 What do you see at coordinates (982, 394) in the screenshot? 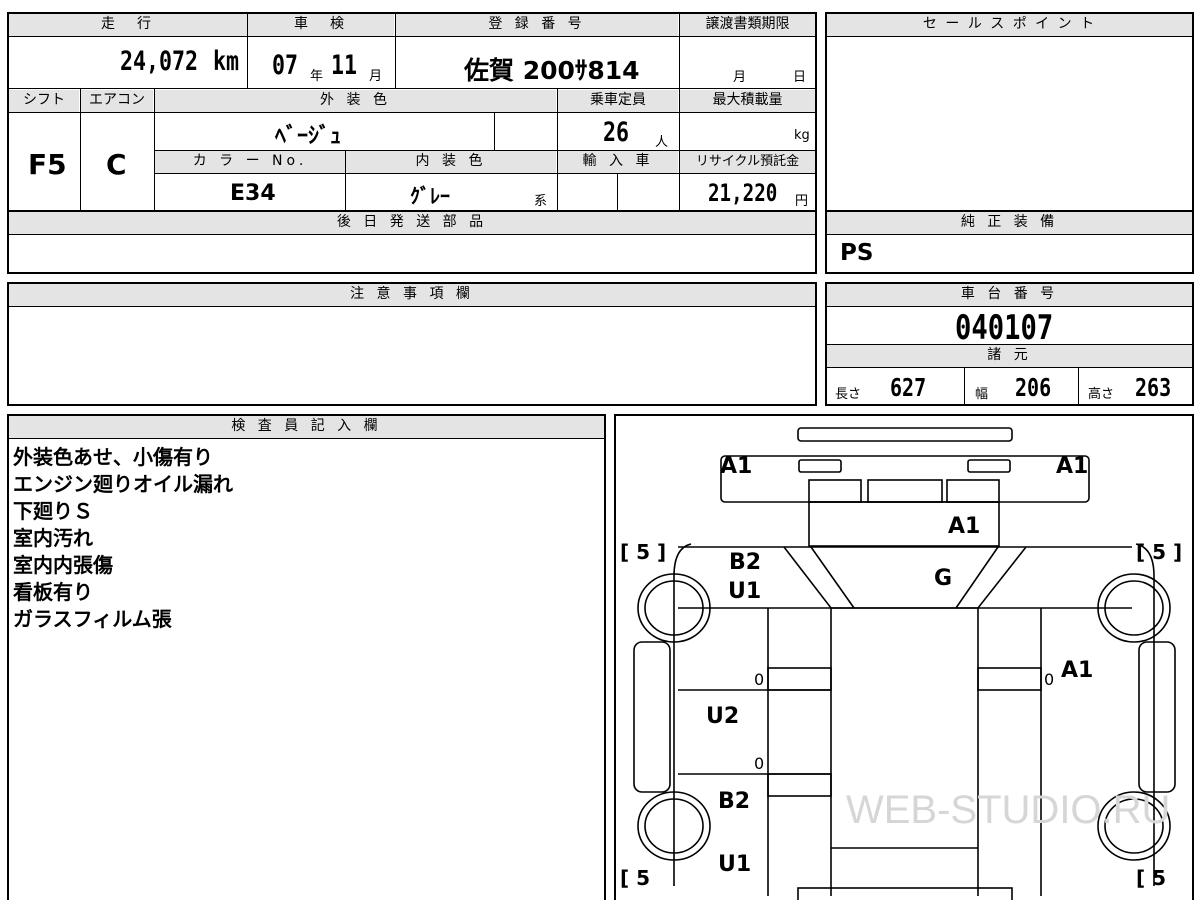
I see `width-label: 幅` at bounding box center [982, 394].